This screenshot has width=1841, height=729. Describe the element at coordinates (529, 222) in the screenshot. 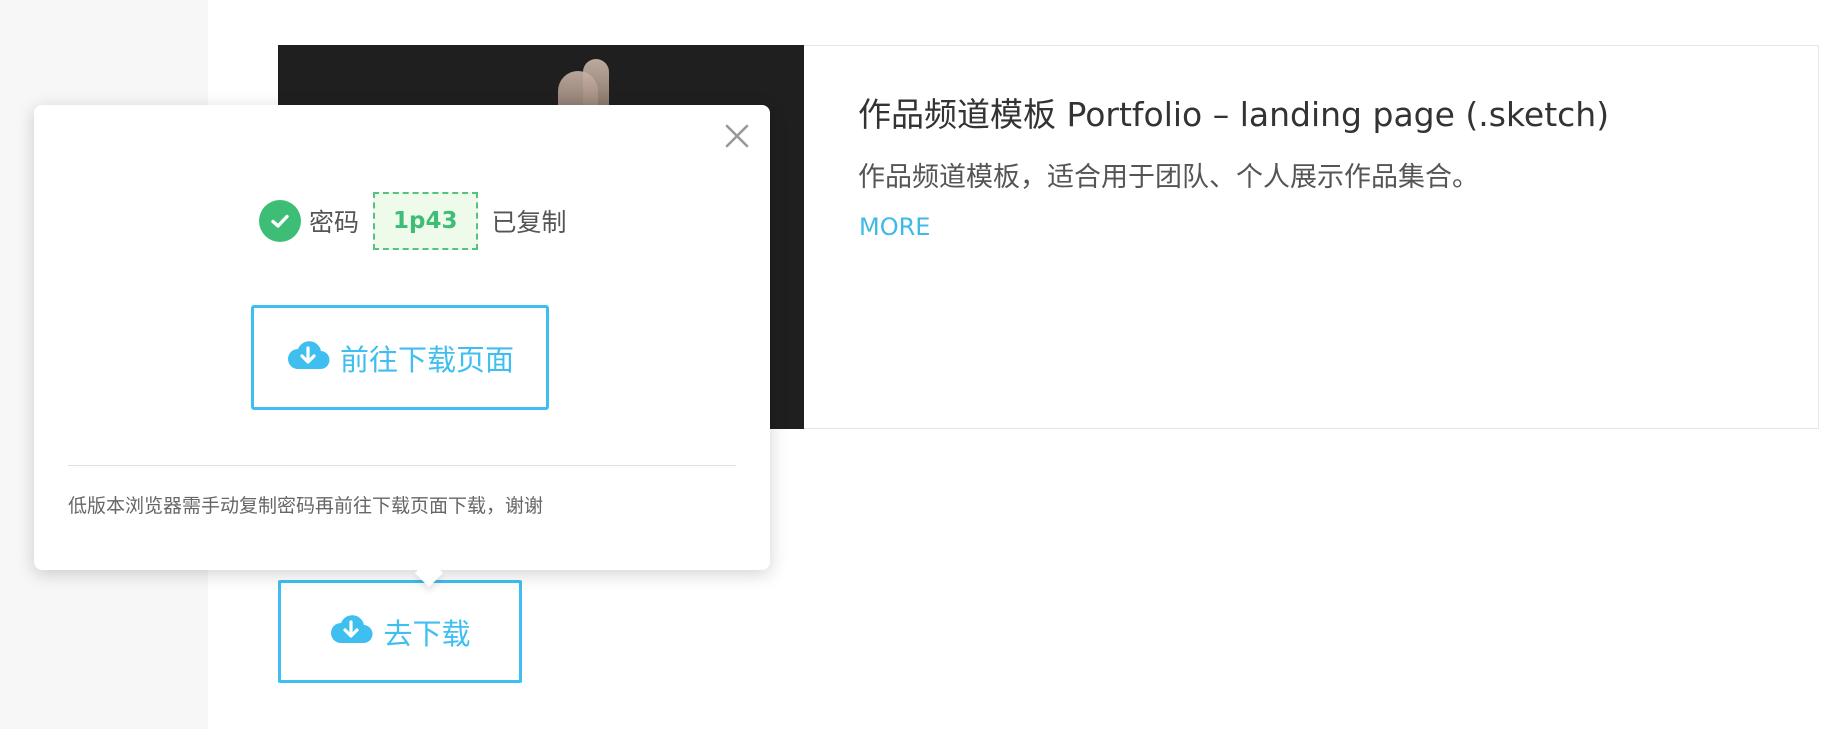

I see `copied-label: 已复制` at that location.